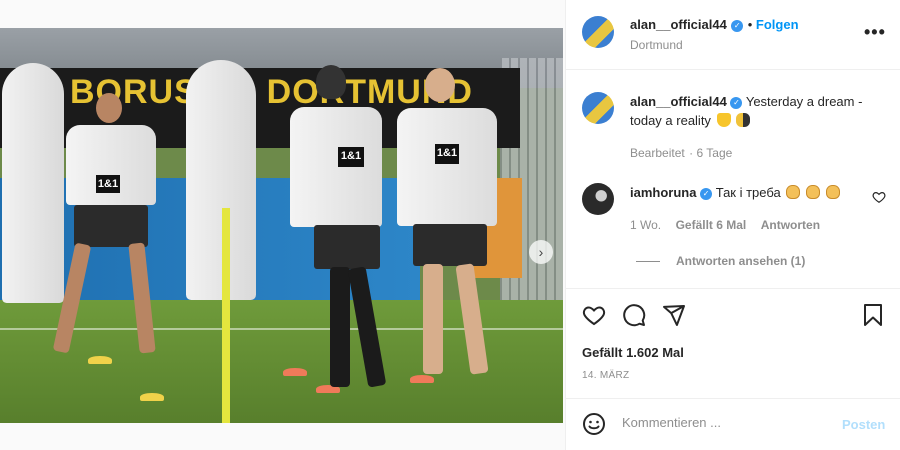 Image resolution: width=900 pixels, height=450 pixels. Describe the element at coordinates (733, 343) in the screenshot. I see `action-bar: Gefällt 1.602 Mal 14. MÄRZ` at that location.